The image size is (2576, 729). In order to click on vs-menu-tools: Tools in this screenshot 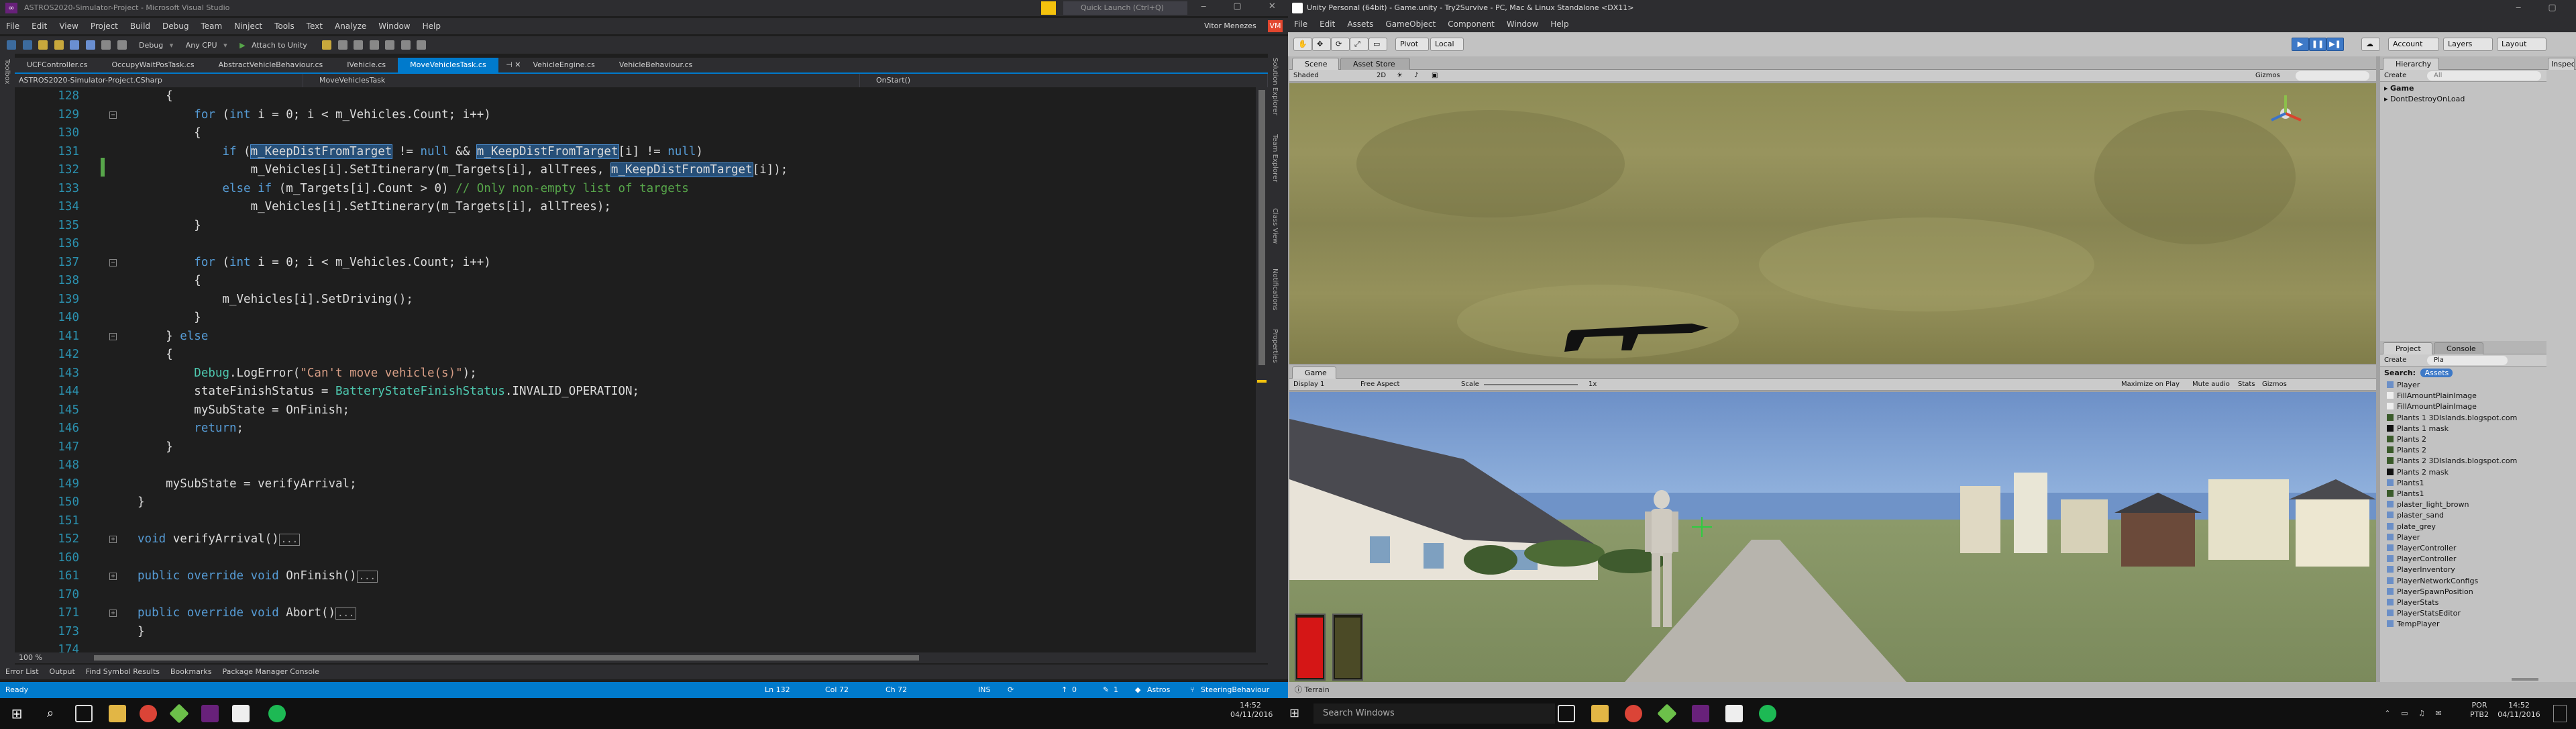, I will do `click(284, 26)`.